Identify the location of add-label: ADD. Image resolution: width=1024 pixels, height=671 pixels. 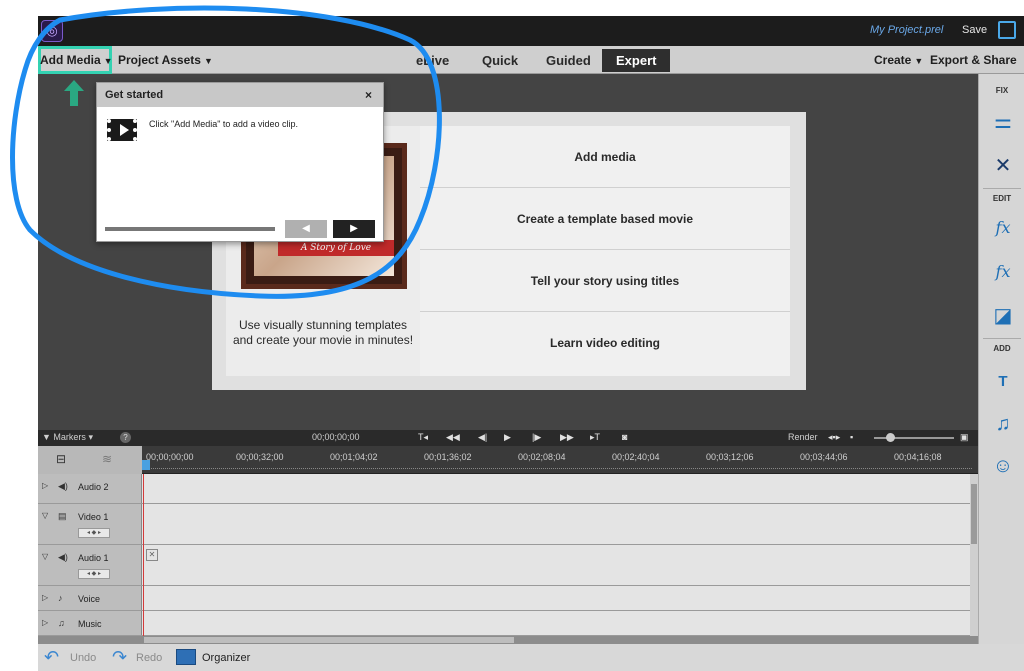
(1002, 348).